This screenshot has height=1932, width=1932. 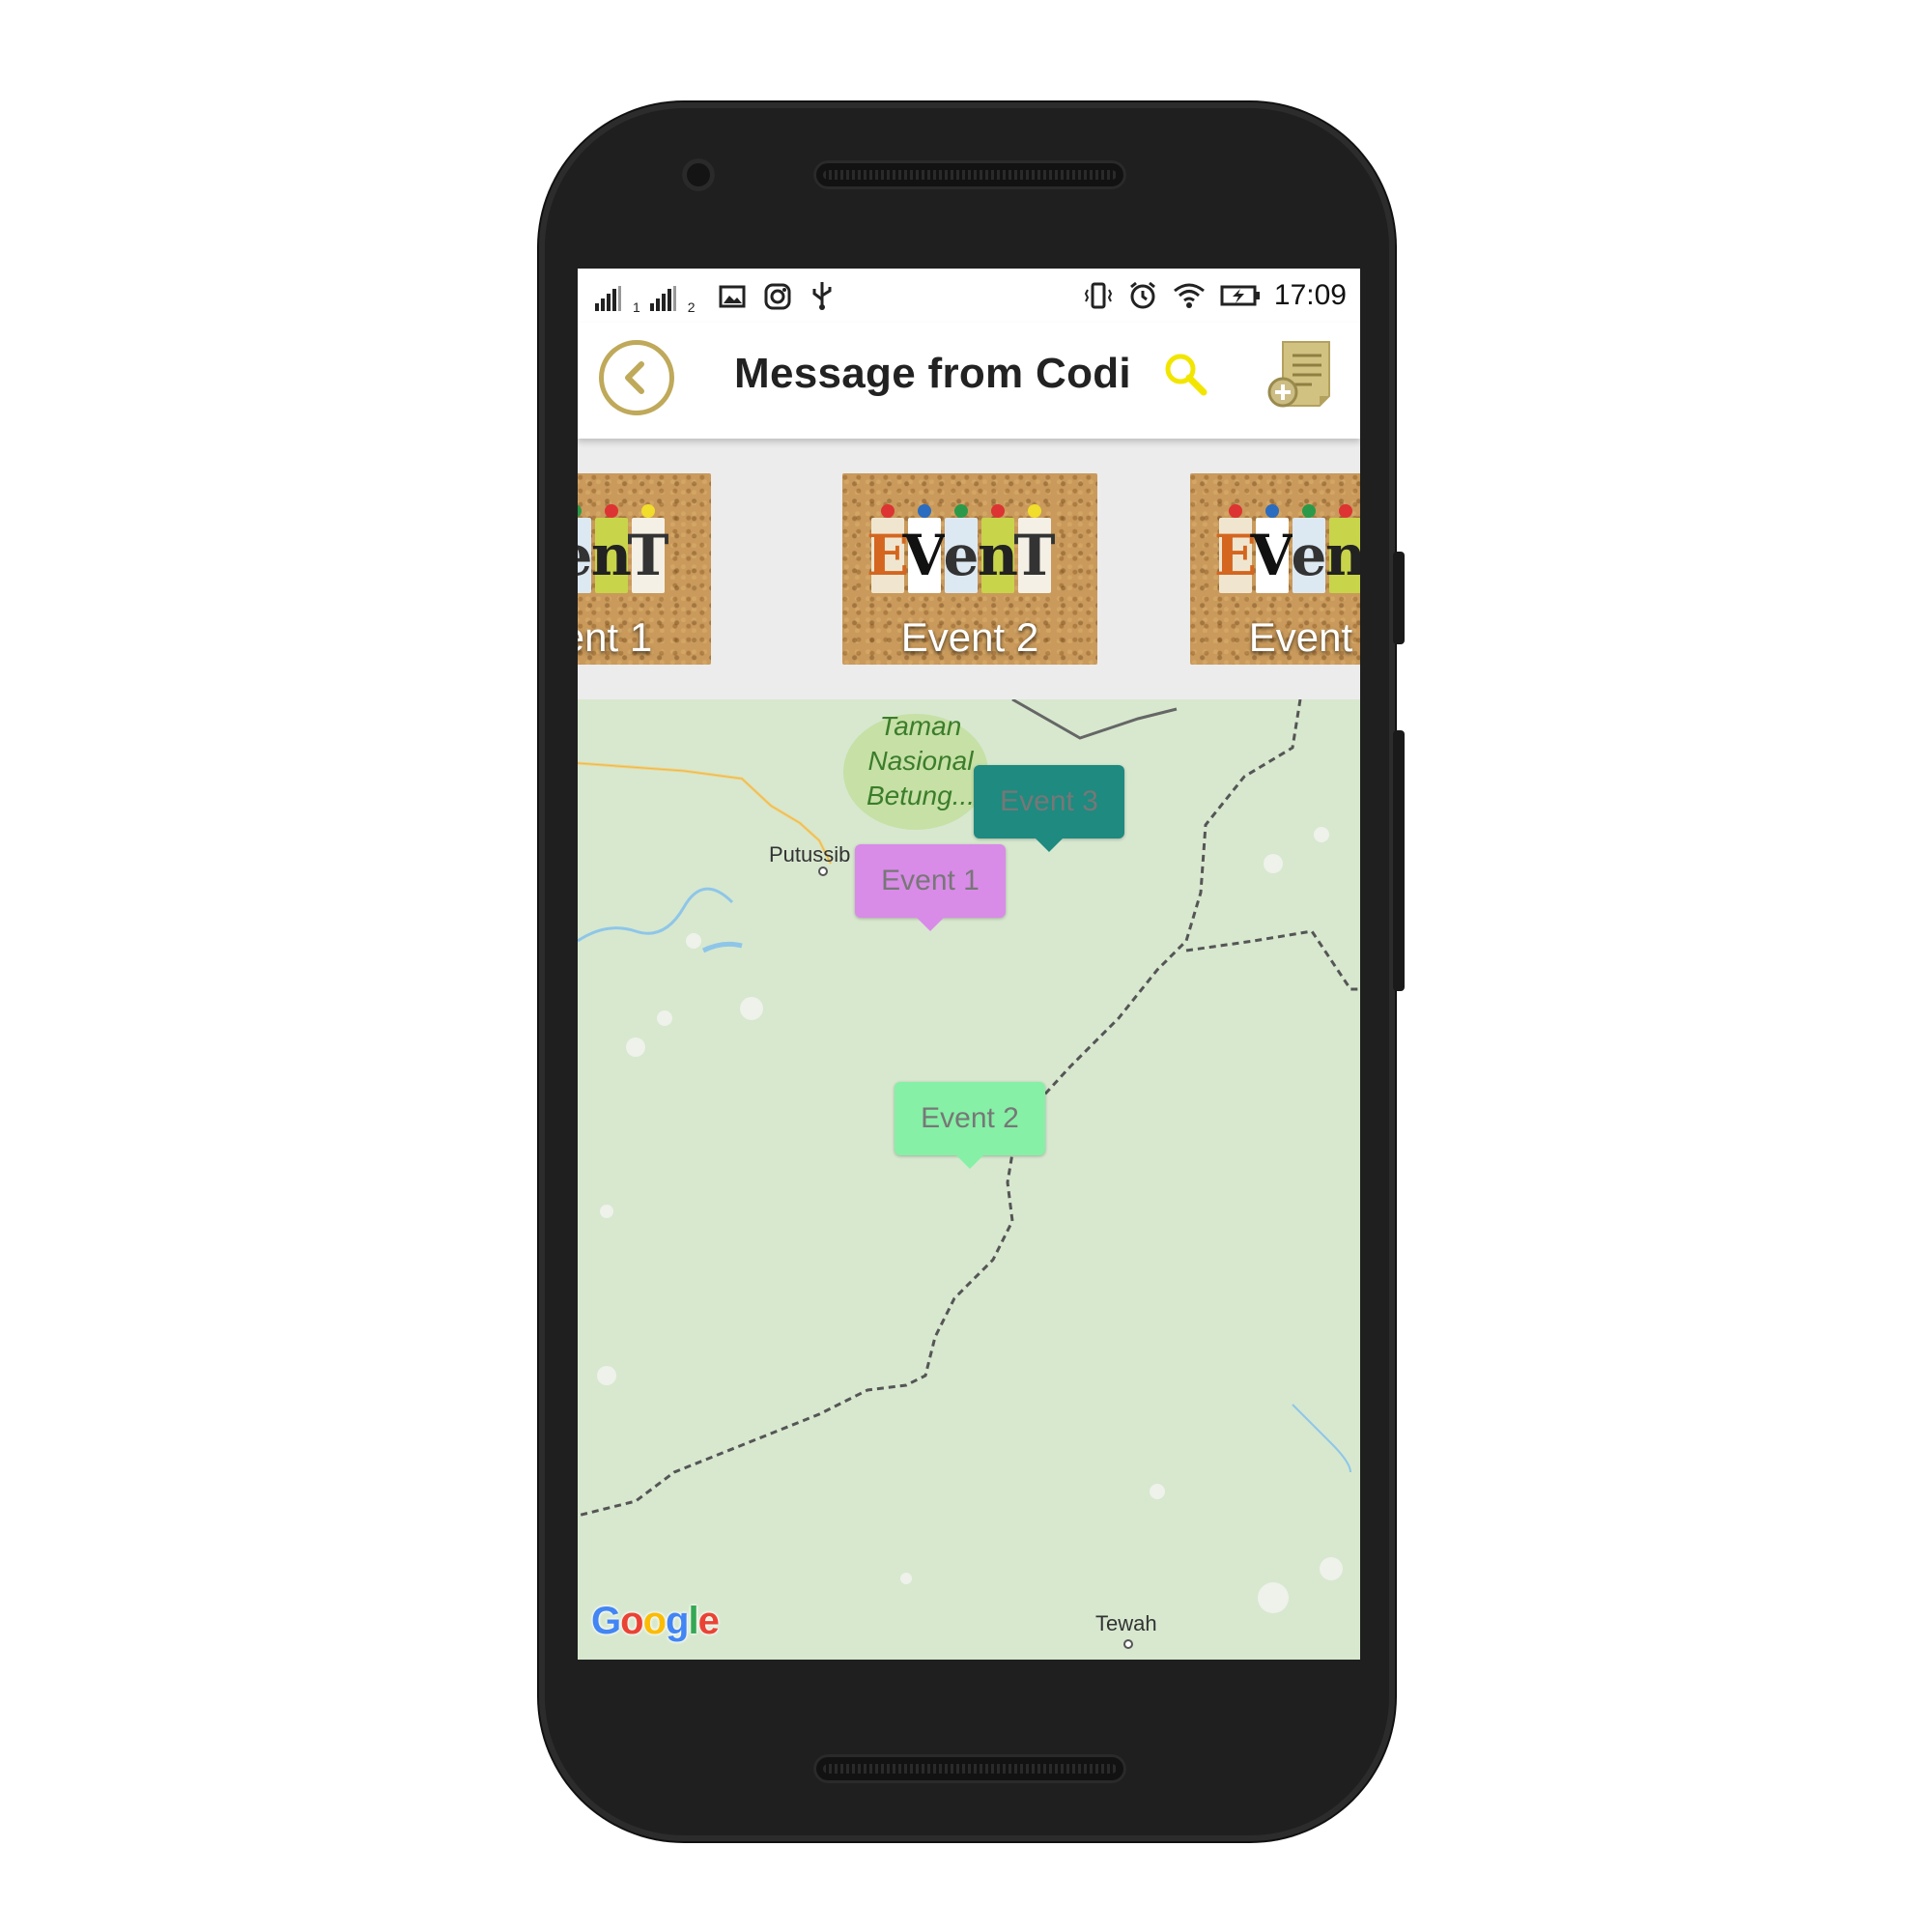 I want to click on usb-icon, so click(x=822, y=296).